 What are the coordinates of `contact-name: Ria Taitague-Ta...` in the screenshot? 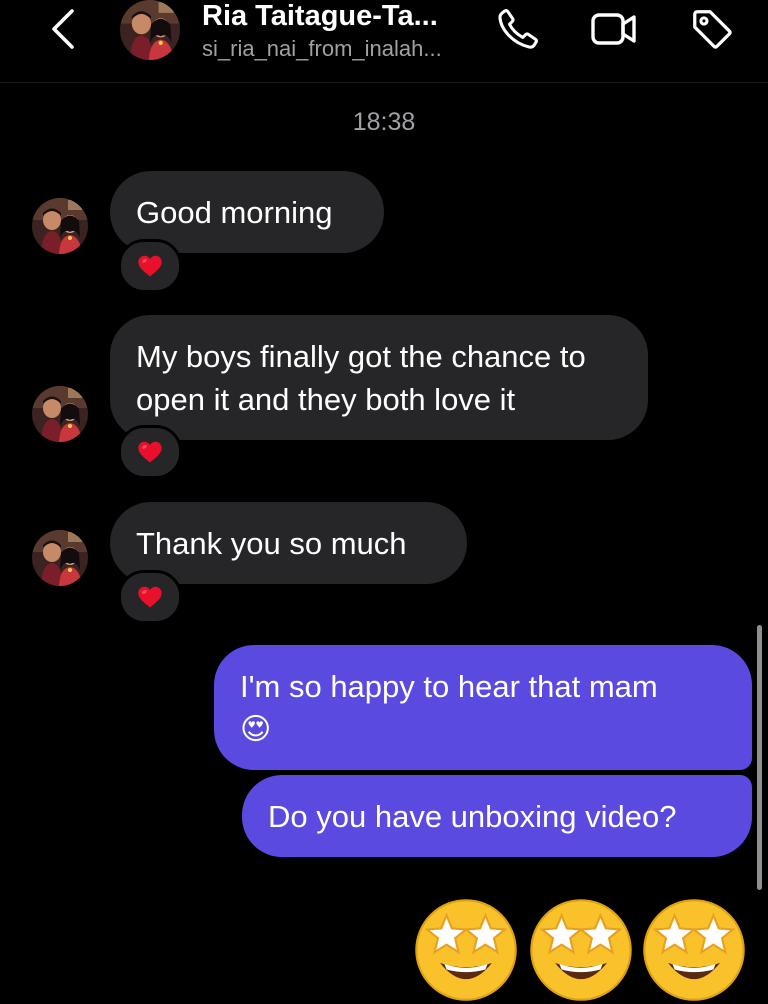 It's located at (320, 16).